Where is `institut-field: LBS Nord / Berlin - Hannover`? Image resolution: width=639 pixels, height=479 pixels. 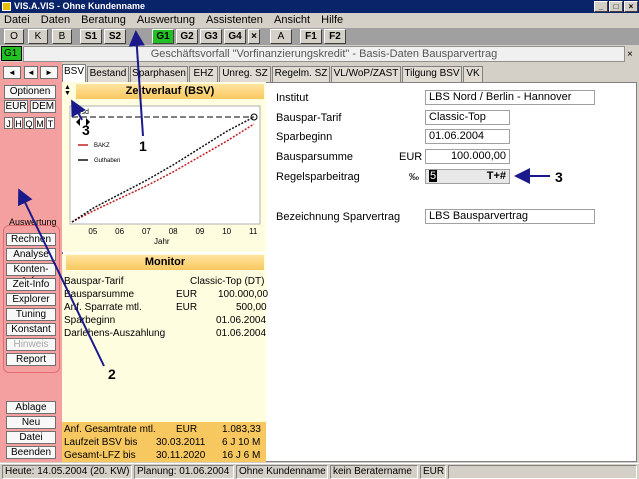 institut-field: LBS Nord / Berlin - Hannover is located at coordinates (510, 97).